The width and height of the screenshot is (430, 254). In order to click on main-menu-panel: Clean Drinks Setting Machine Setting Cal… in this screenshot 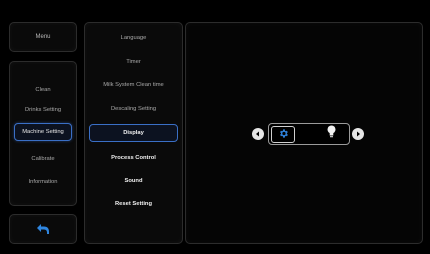, I will do `click(43, 133)`.